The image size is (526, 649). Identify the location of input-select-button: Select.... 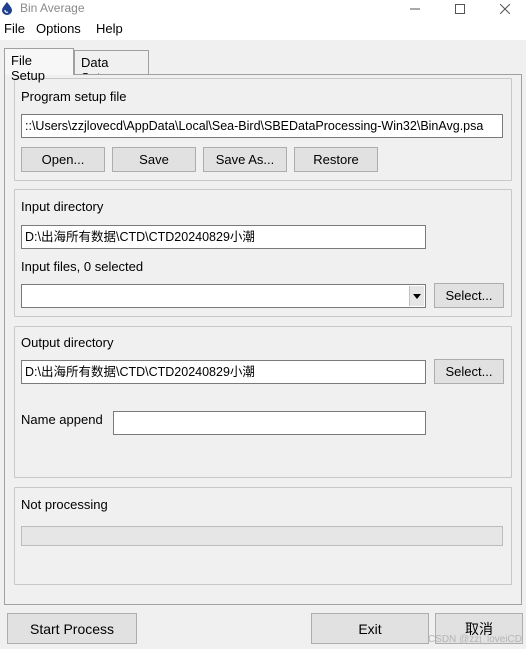
(469, 295).